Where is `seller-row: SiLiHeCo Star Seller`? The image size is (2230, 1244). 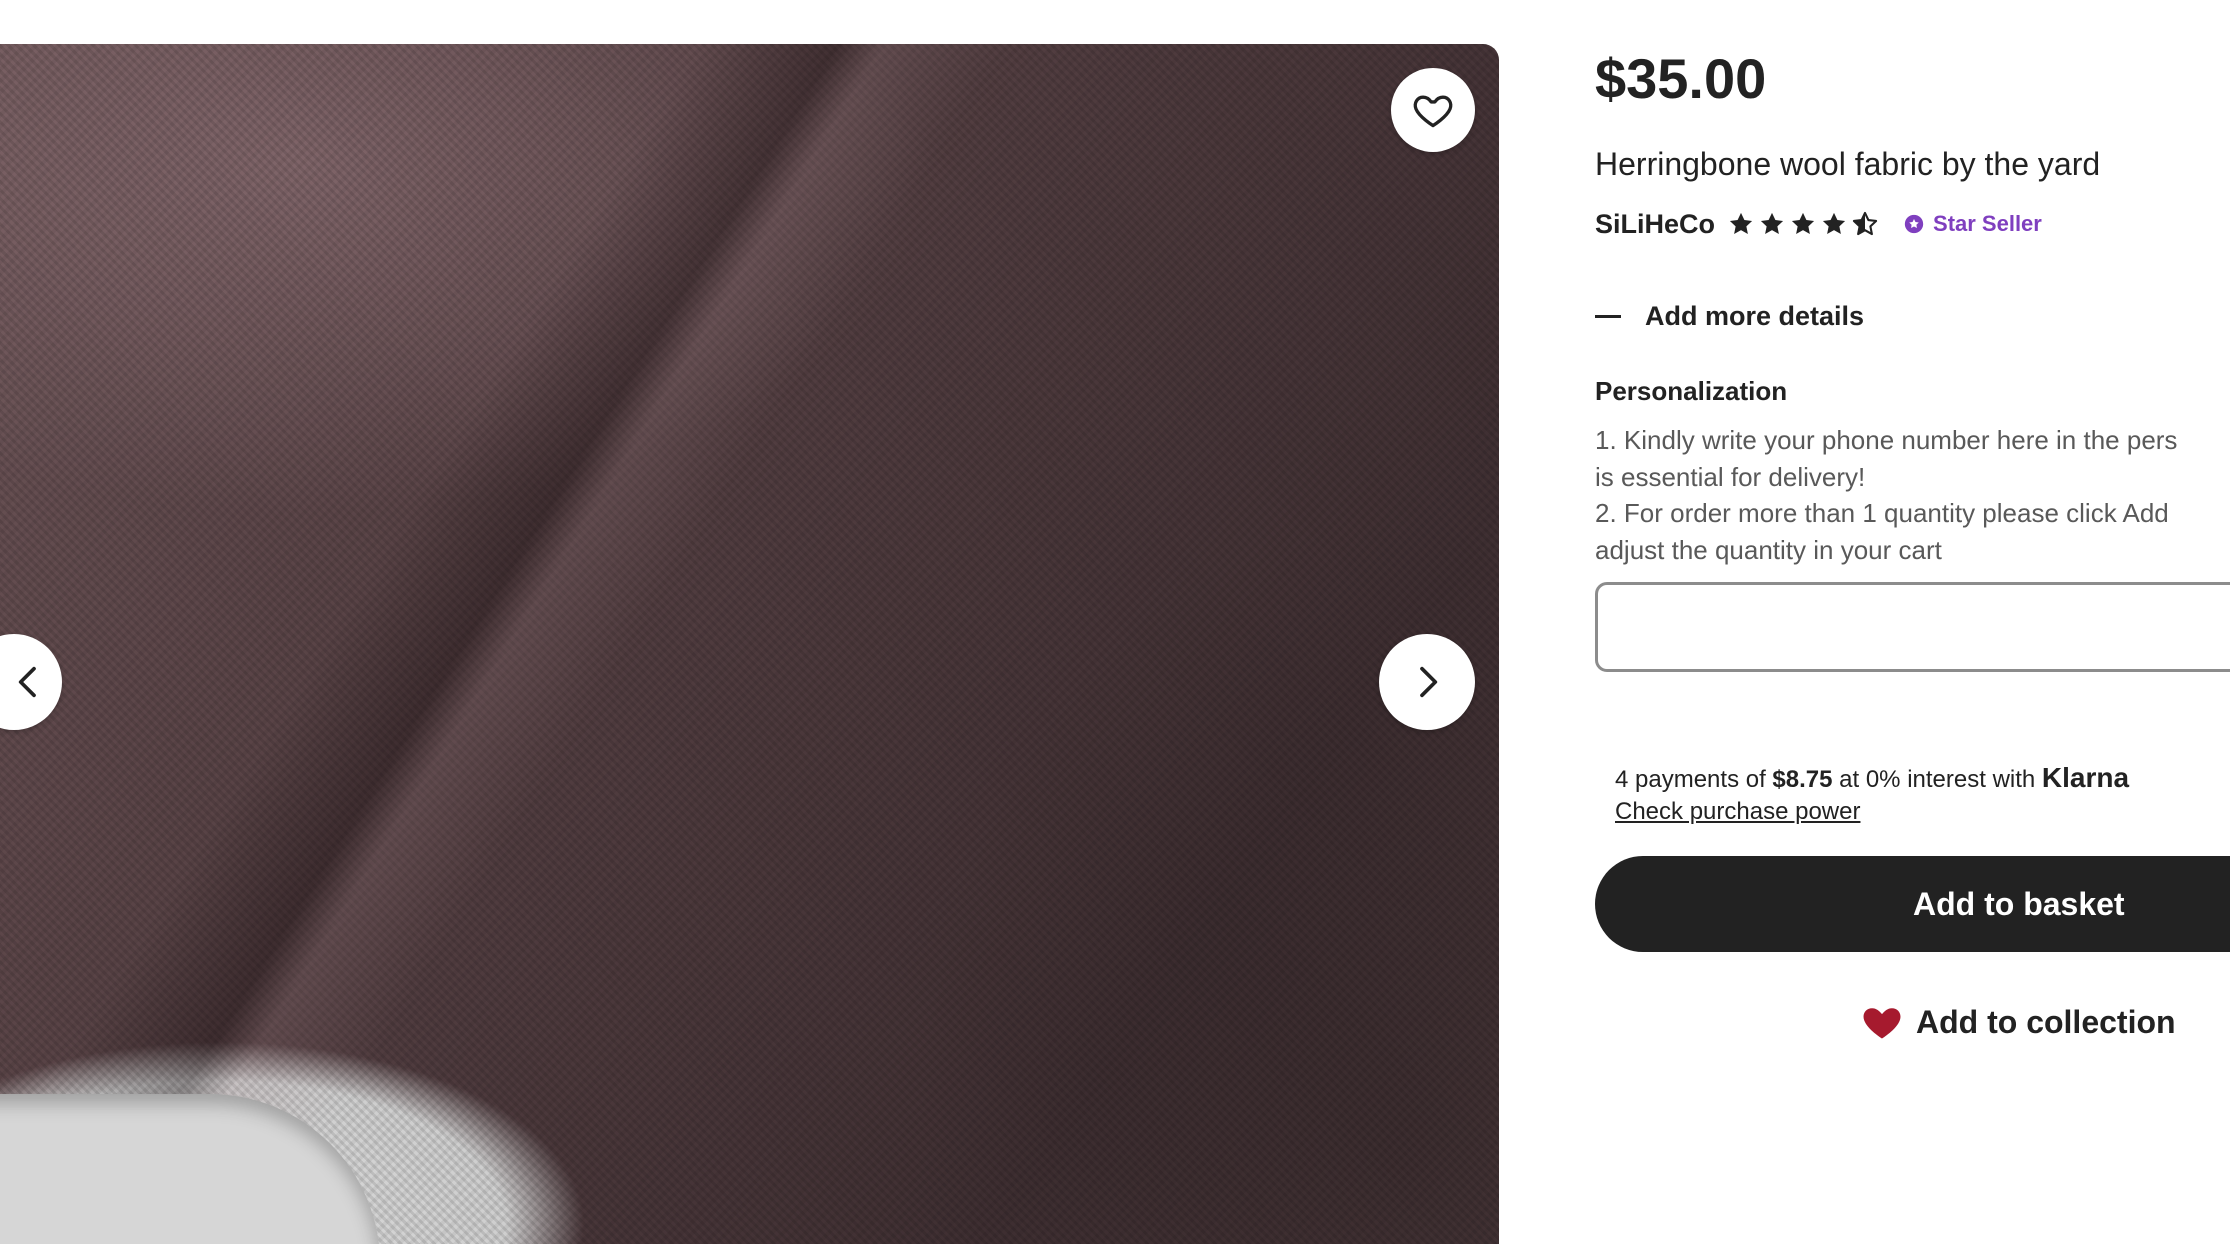 seller-row: SiLiHeCo Star Seller is located at coordinates (1818, 224).